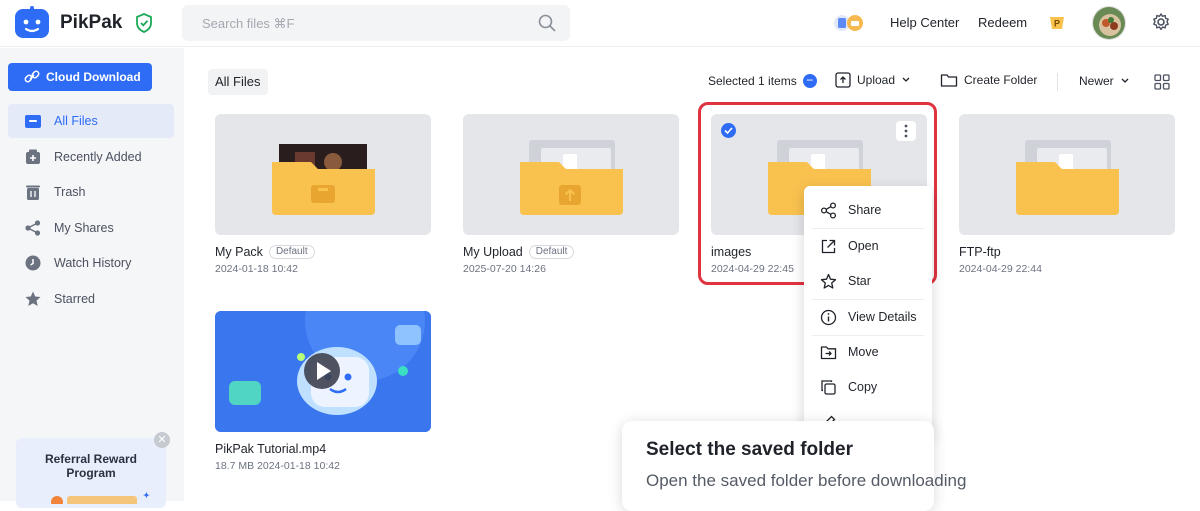 The height and width of the screenshot is (511, 1200). Describe the element at coordinates (76, 121) in the screenshot. I see `sidebar-item-label: All Files` at that location.